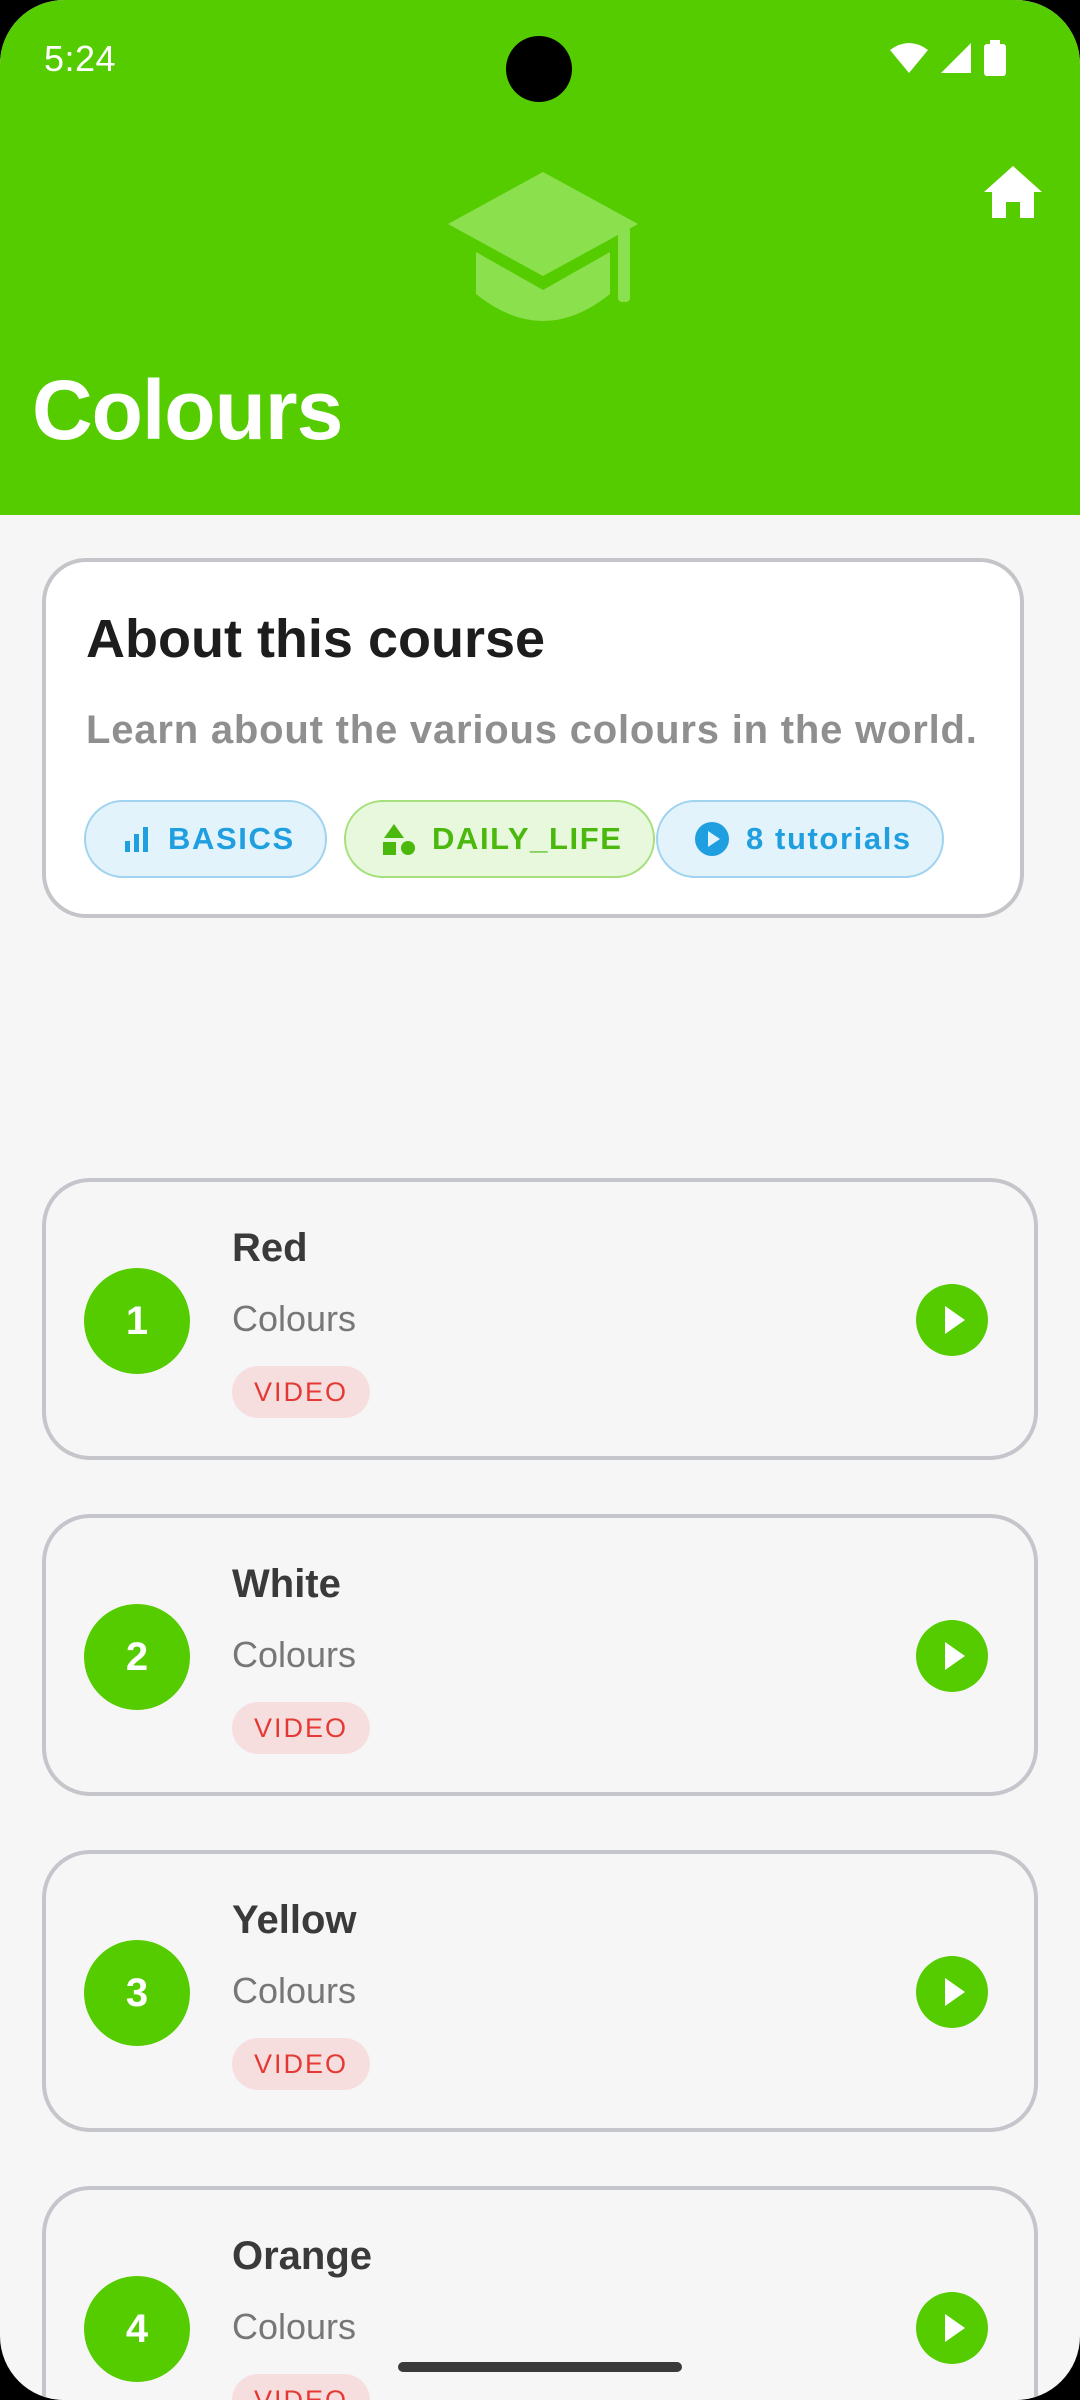 Image resolution: width=1080 pixels, height=2400 pixels. What do you see at coordinates (540, 2367) in the screenshot?
I see `gesture-navigation-bar` at bounding box center [540, 2367].